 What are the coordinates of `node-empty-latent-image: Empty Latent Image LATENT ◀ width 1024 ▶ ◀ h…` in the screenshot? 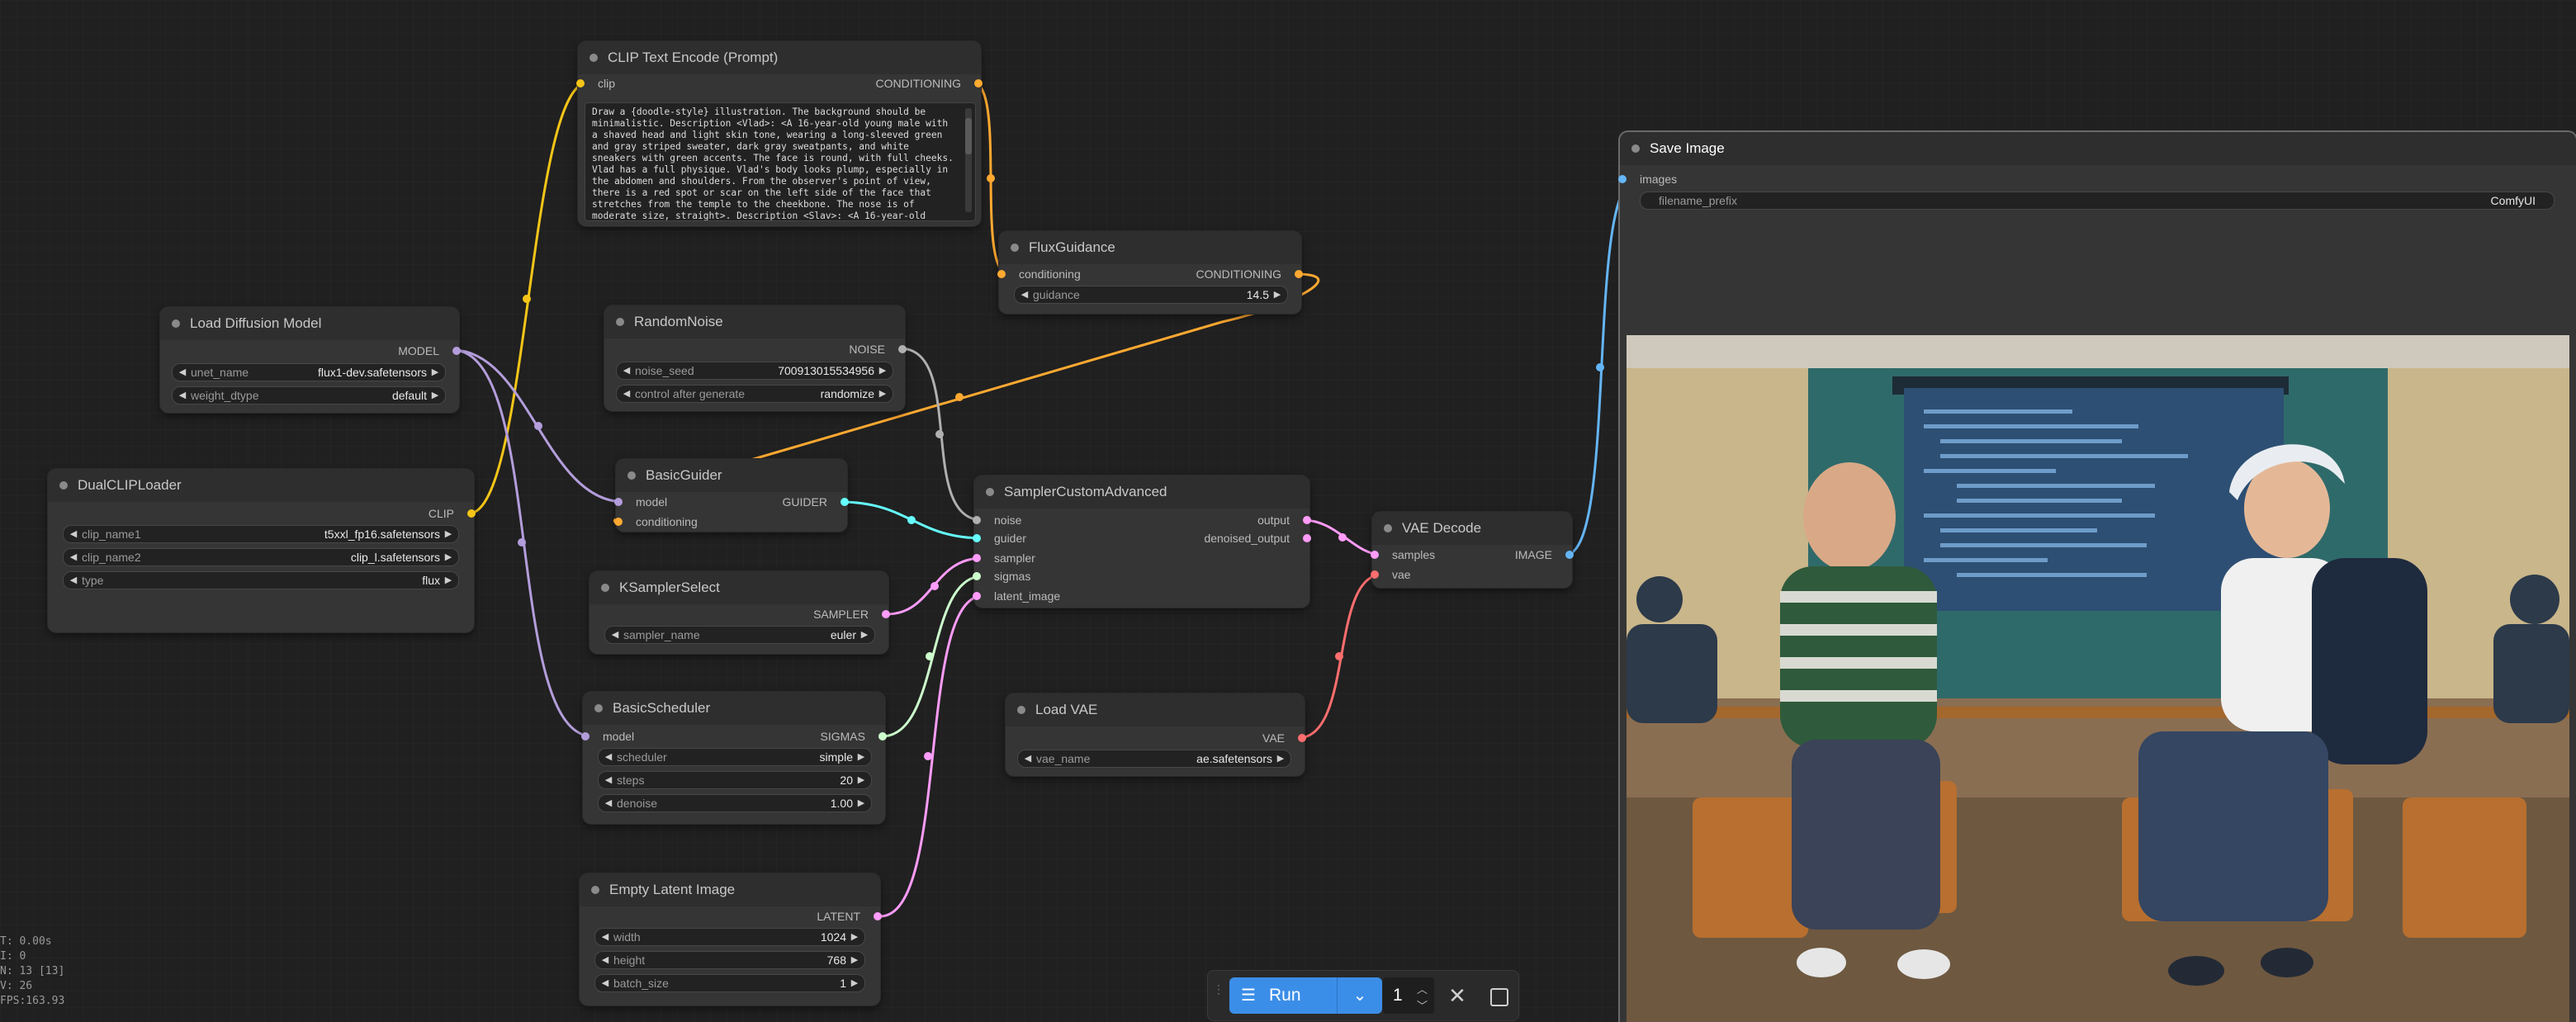 It's located at (731, 939).